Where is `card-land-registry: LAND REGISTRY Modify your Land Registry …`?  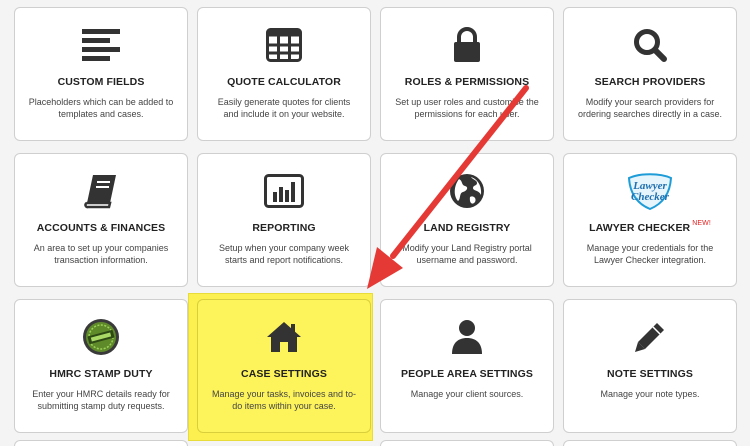 card-land-registry: LAND REGISTRY Modify your Land Registry … is located at coordinates (467, 220).